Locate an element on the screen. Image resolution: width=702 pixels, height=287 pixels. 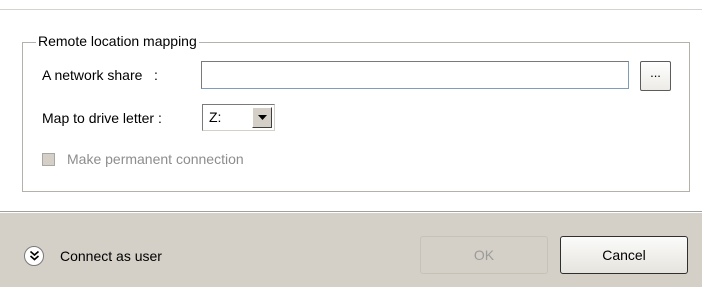
connect-as-user-label: Connect as user is located at coordinates (111, 256).